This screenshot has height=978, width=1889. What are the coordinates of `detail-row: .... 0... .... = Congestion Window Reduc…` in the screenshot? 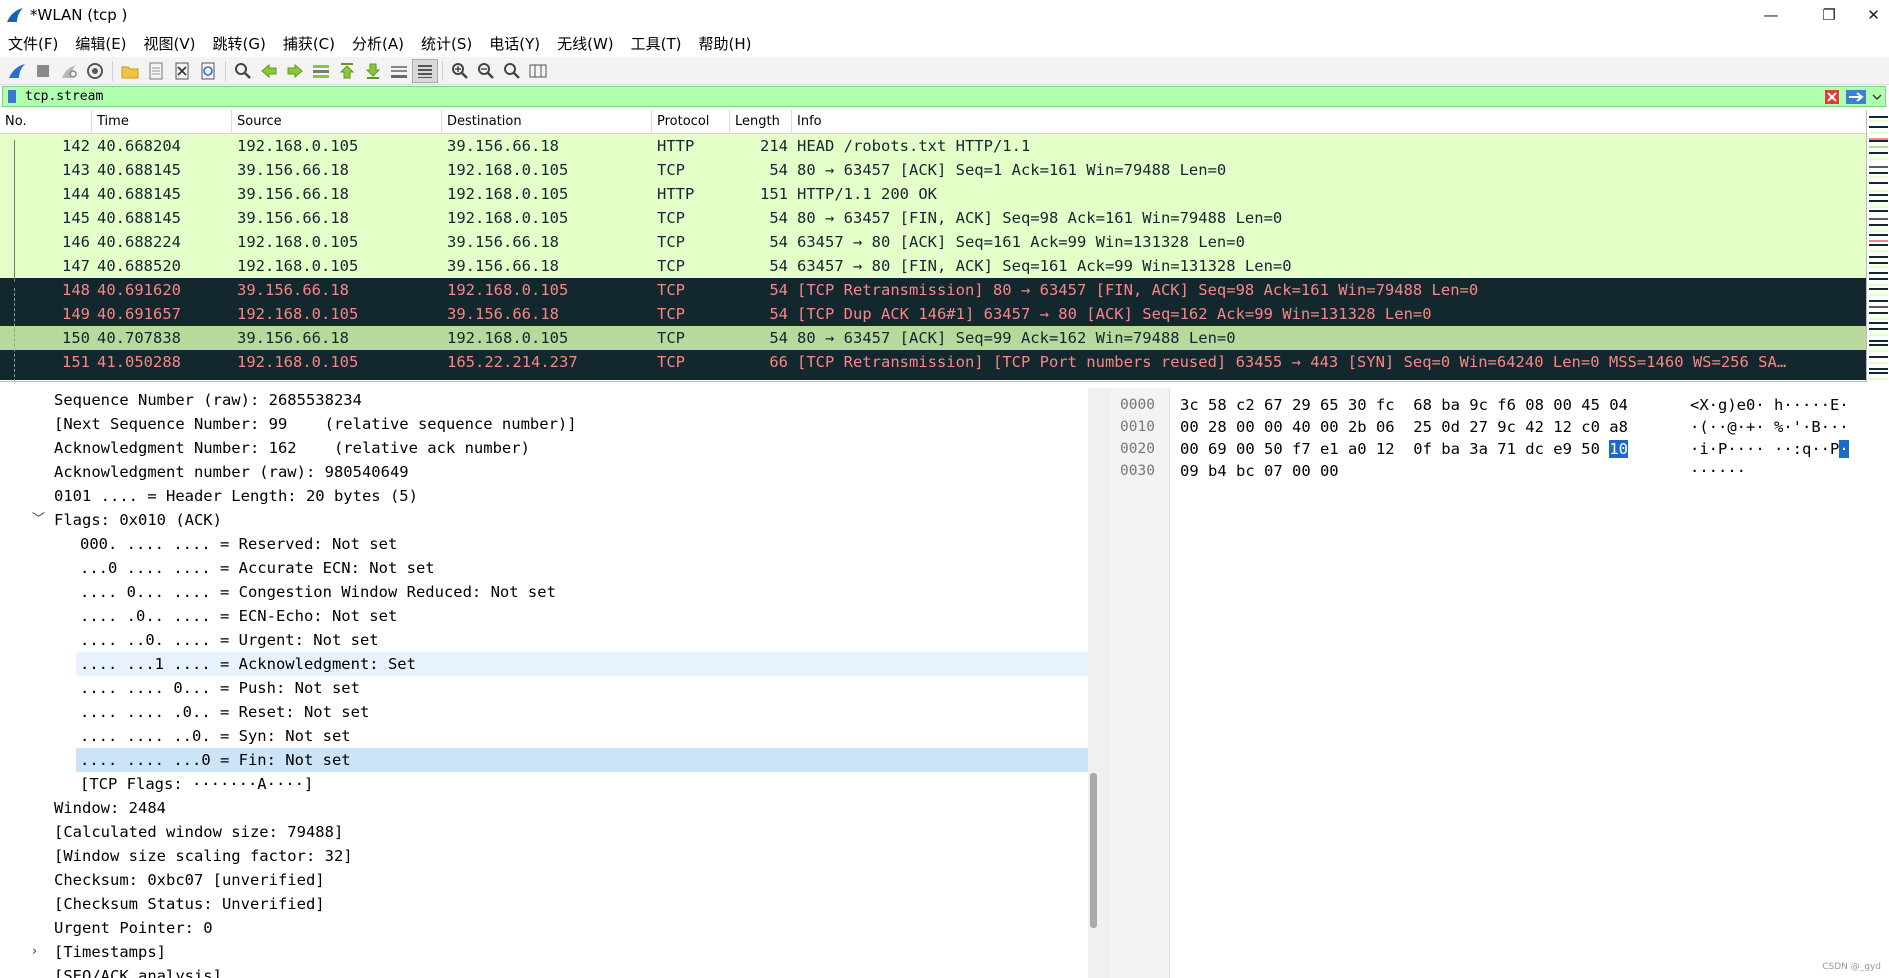 It's located at (544, 592).